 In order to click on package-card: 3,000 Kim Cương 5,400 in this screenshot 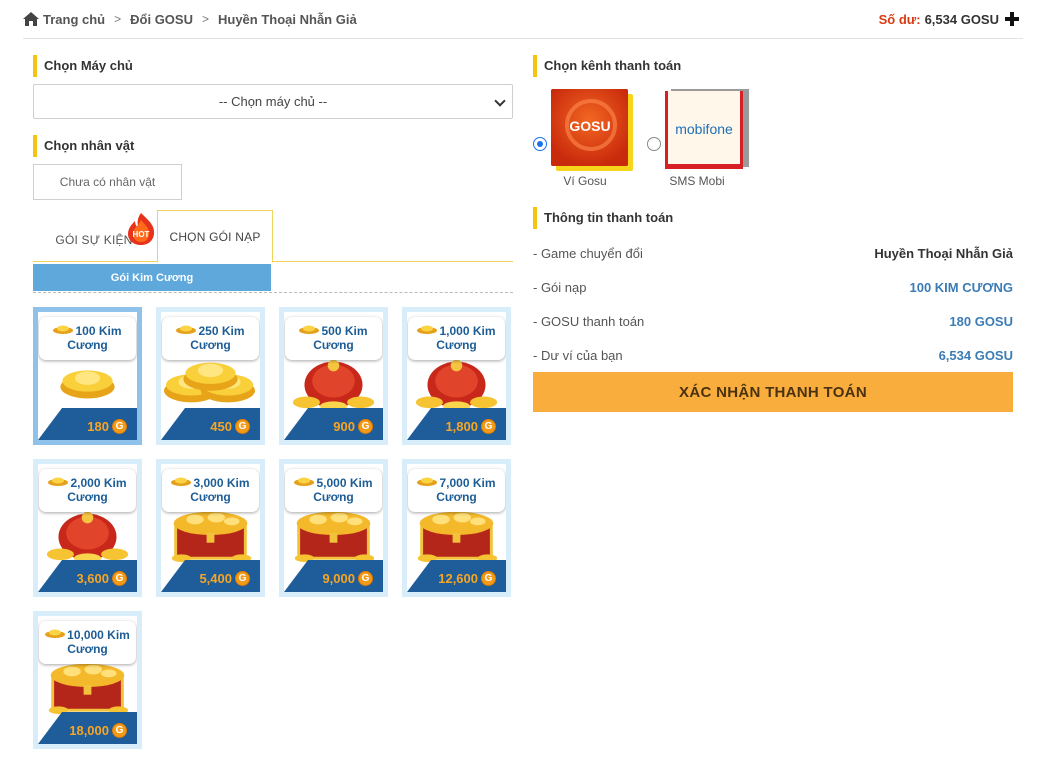, I will do `click(210, 528)`.